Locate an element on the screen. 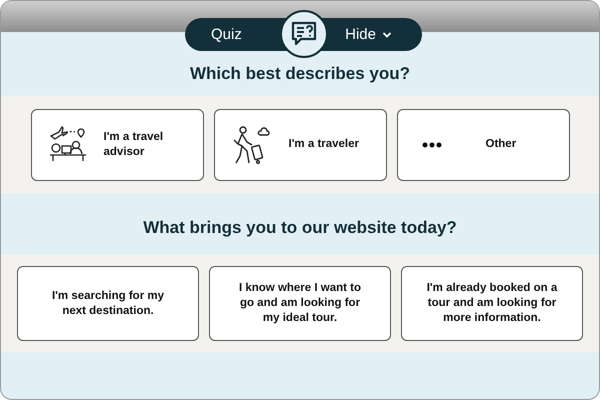  ellipsis-icon is located at coordinates (432, 145).